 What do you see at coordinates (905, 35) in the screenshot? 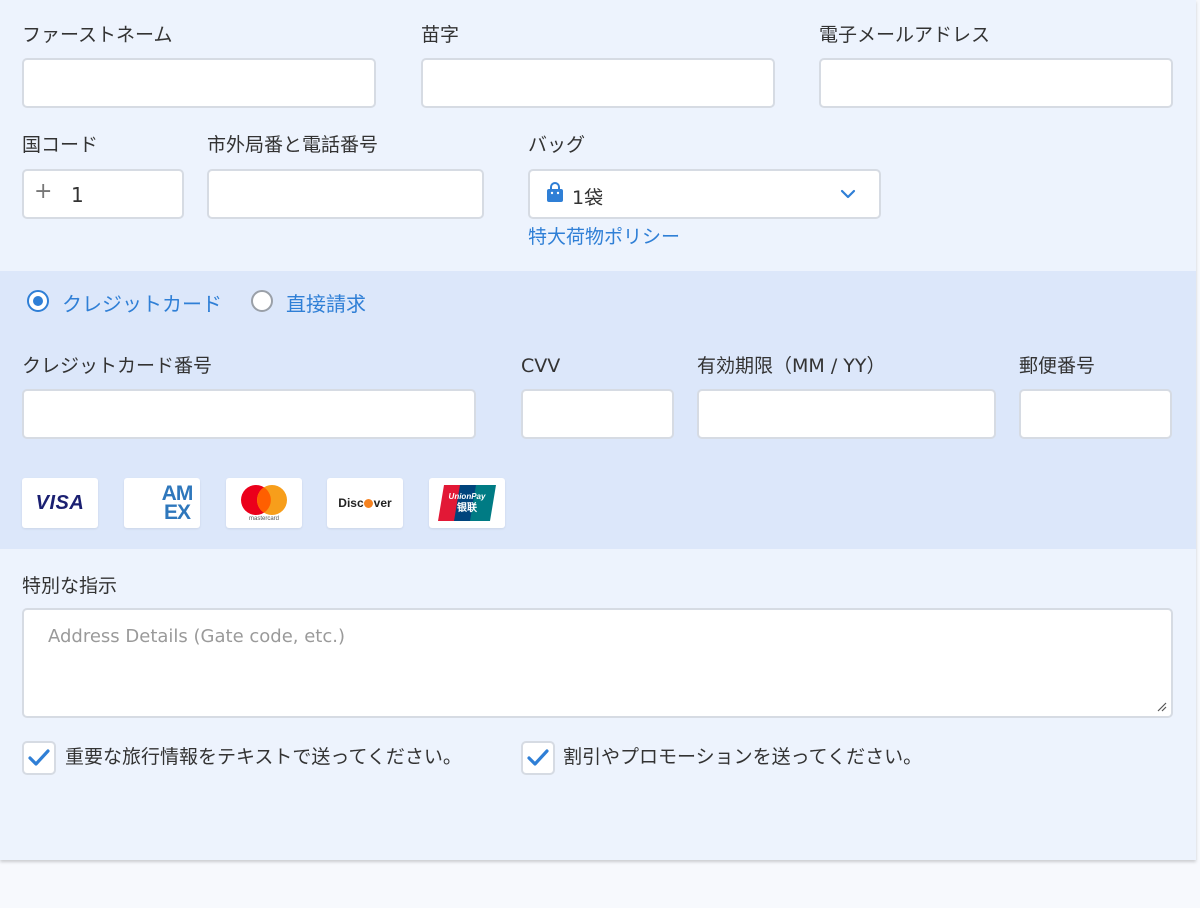
I see `email-label: 電子メールアドレス` at bounding box center [905, 35].